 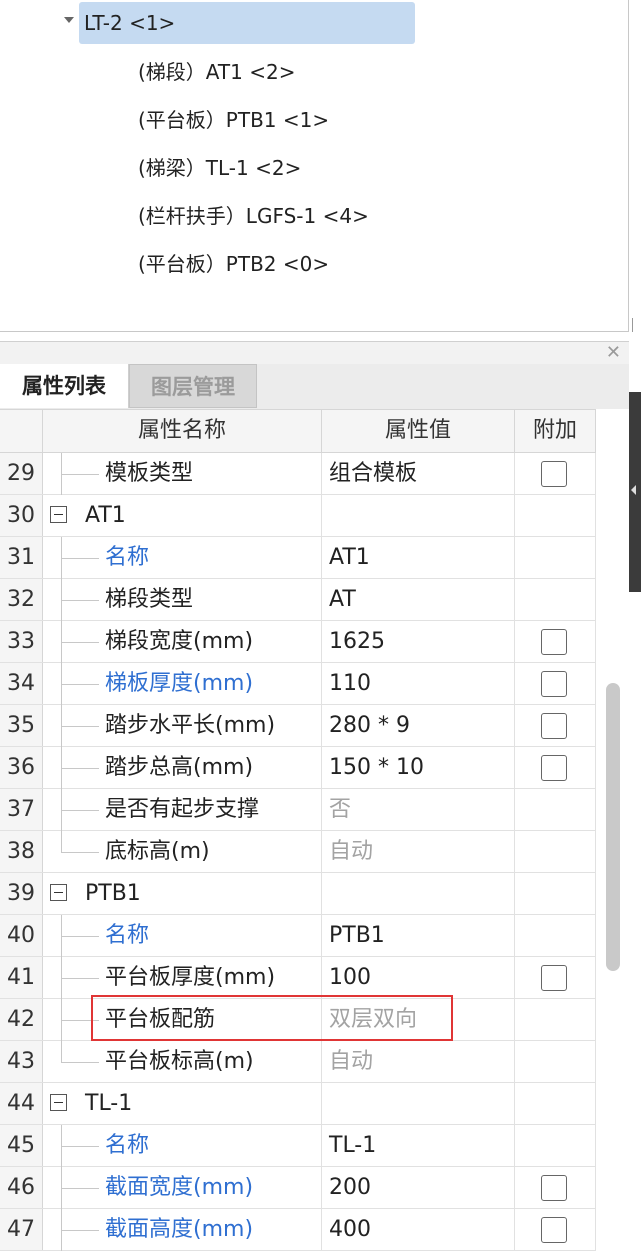 I want to click on tree-node-label: LT-2 <1>, so click(x=130, y=23).